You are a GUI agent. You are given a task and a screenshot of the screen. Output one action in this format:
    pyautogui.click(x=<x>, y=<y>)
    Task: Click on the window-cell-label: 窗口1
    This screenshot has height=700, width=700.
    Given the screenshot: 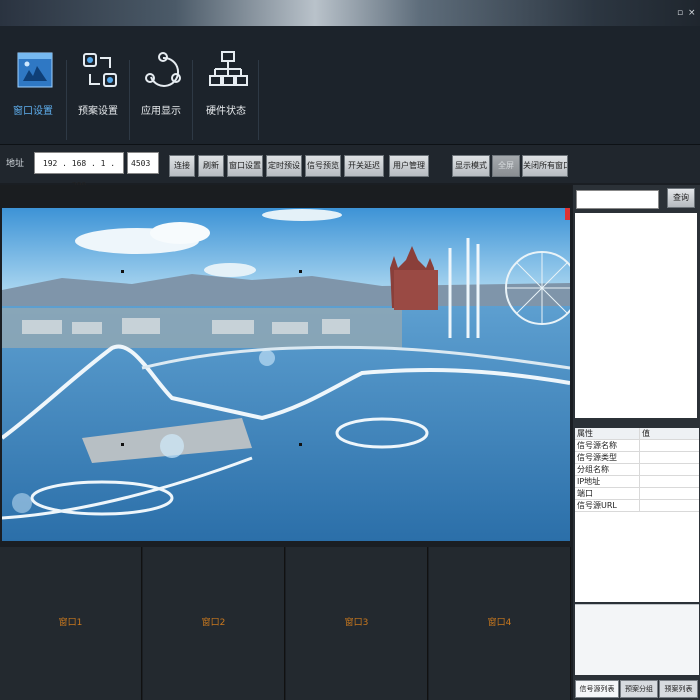 What is the action you would take?
    pyautogui.click(x=70, y=623)
    